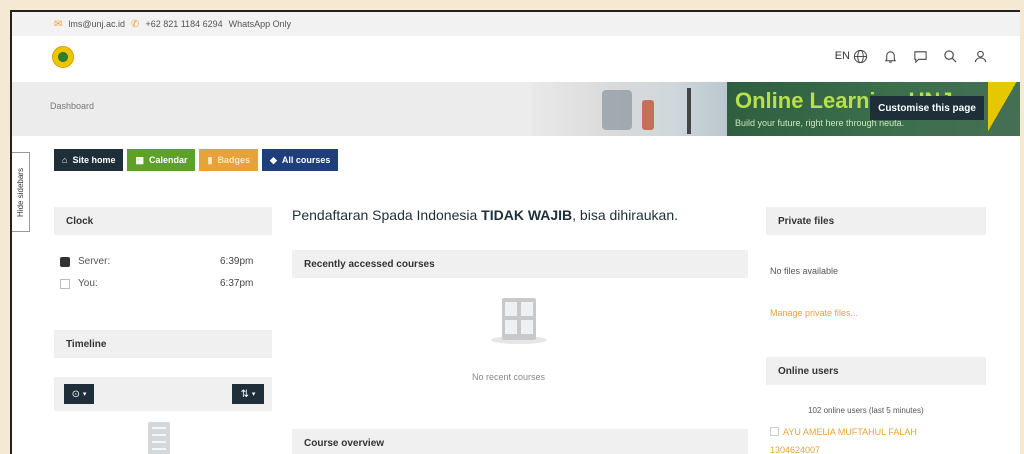 Image resolution: width=1024 pixels, height=454 pixels. What do you see at coordinates (850, 432) in the screenshot?
I see `online-user-name: AYU AMELIA MUFTAHUL FALAH` at bounding box center [850, 432].